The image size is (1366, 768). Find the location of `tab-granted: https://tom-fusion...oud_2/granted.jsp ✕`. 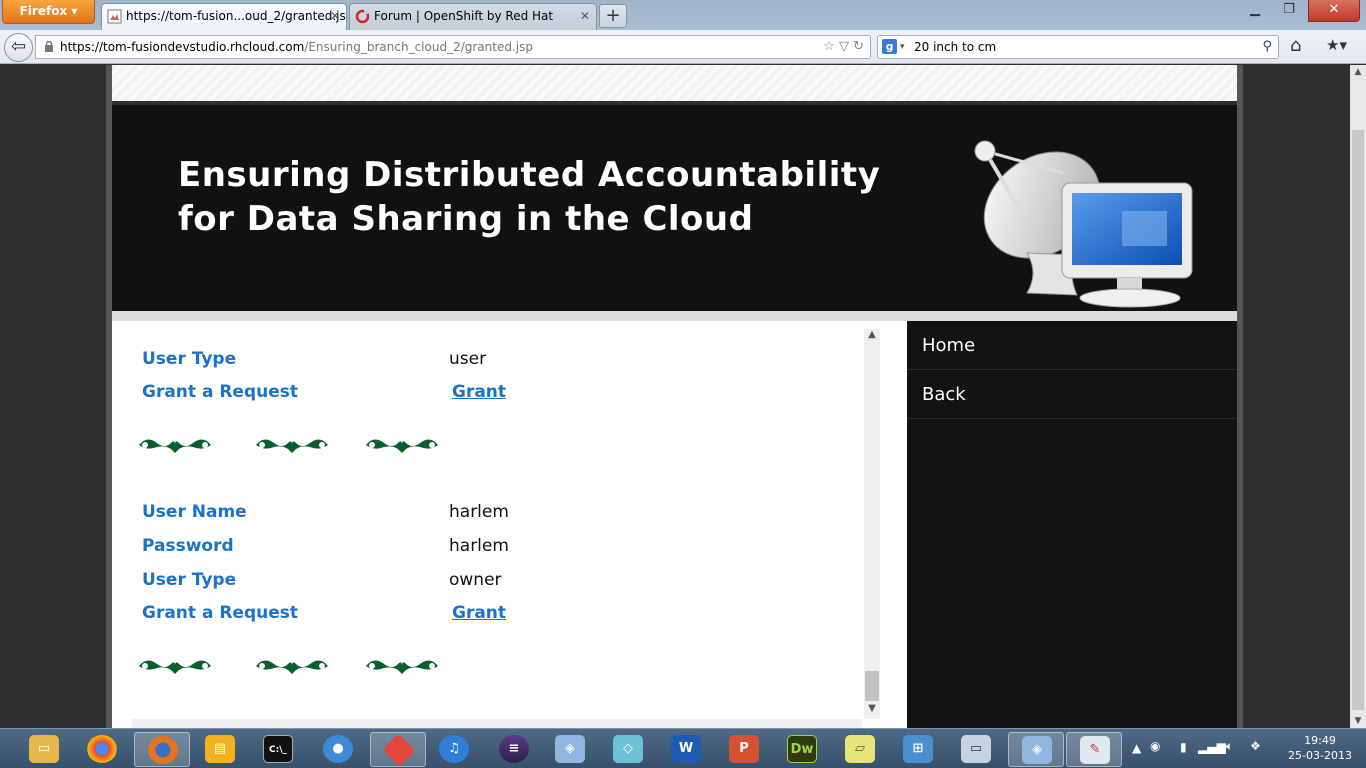

tab-granted: https://tom-fusion...oud_2/granted.jsp ✕ is located at coordinates (224, 16).